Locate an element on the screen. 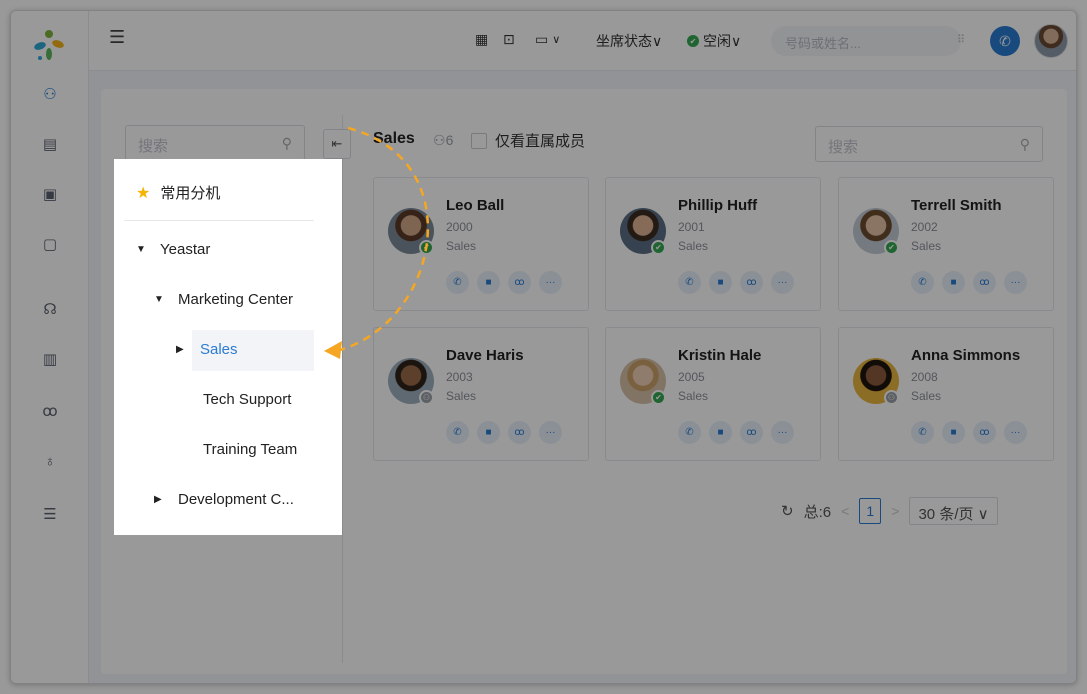 The width and height of the screenshot is (1087, 694). member-name: Anna Simmons is located at coordinates (966, 355).